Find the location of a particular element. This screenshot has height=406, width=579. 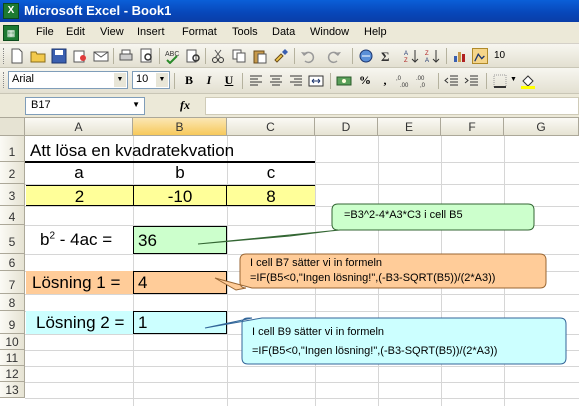

merge-center-icon is located at coordinates (316, 81).